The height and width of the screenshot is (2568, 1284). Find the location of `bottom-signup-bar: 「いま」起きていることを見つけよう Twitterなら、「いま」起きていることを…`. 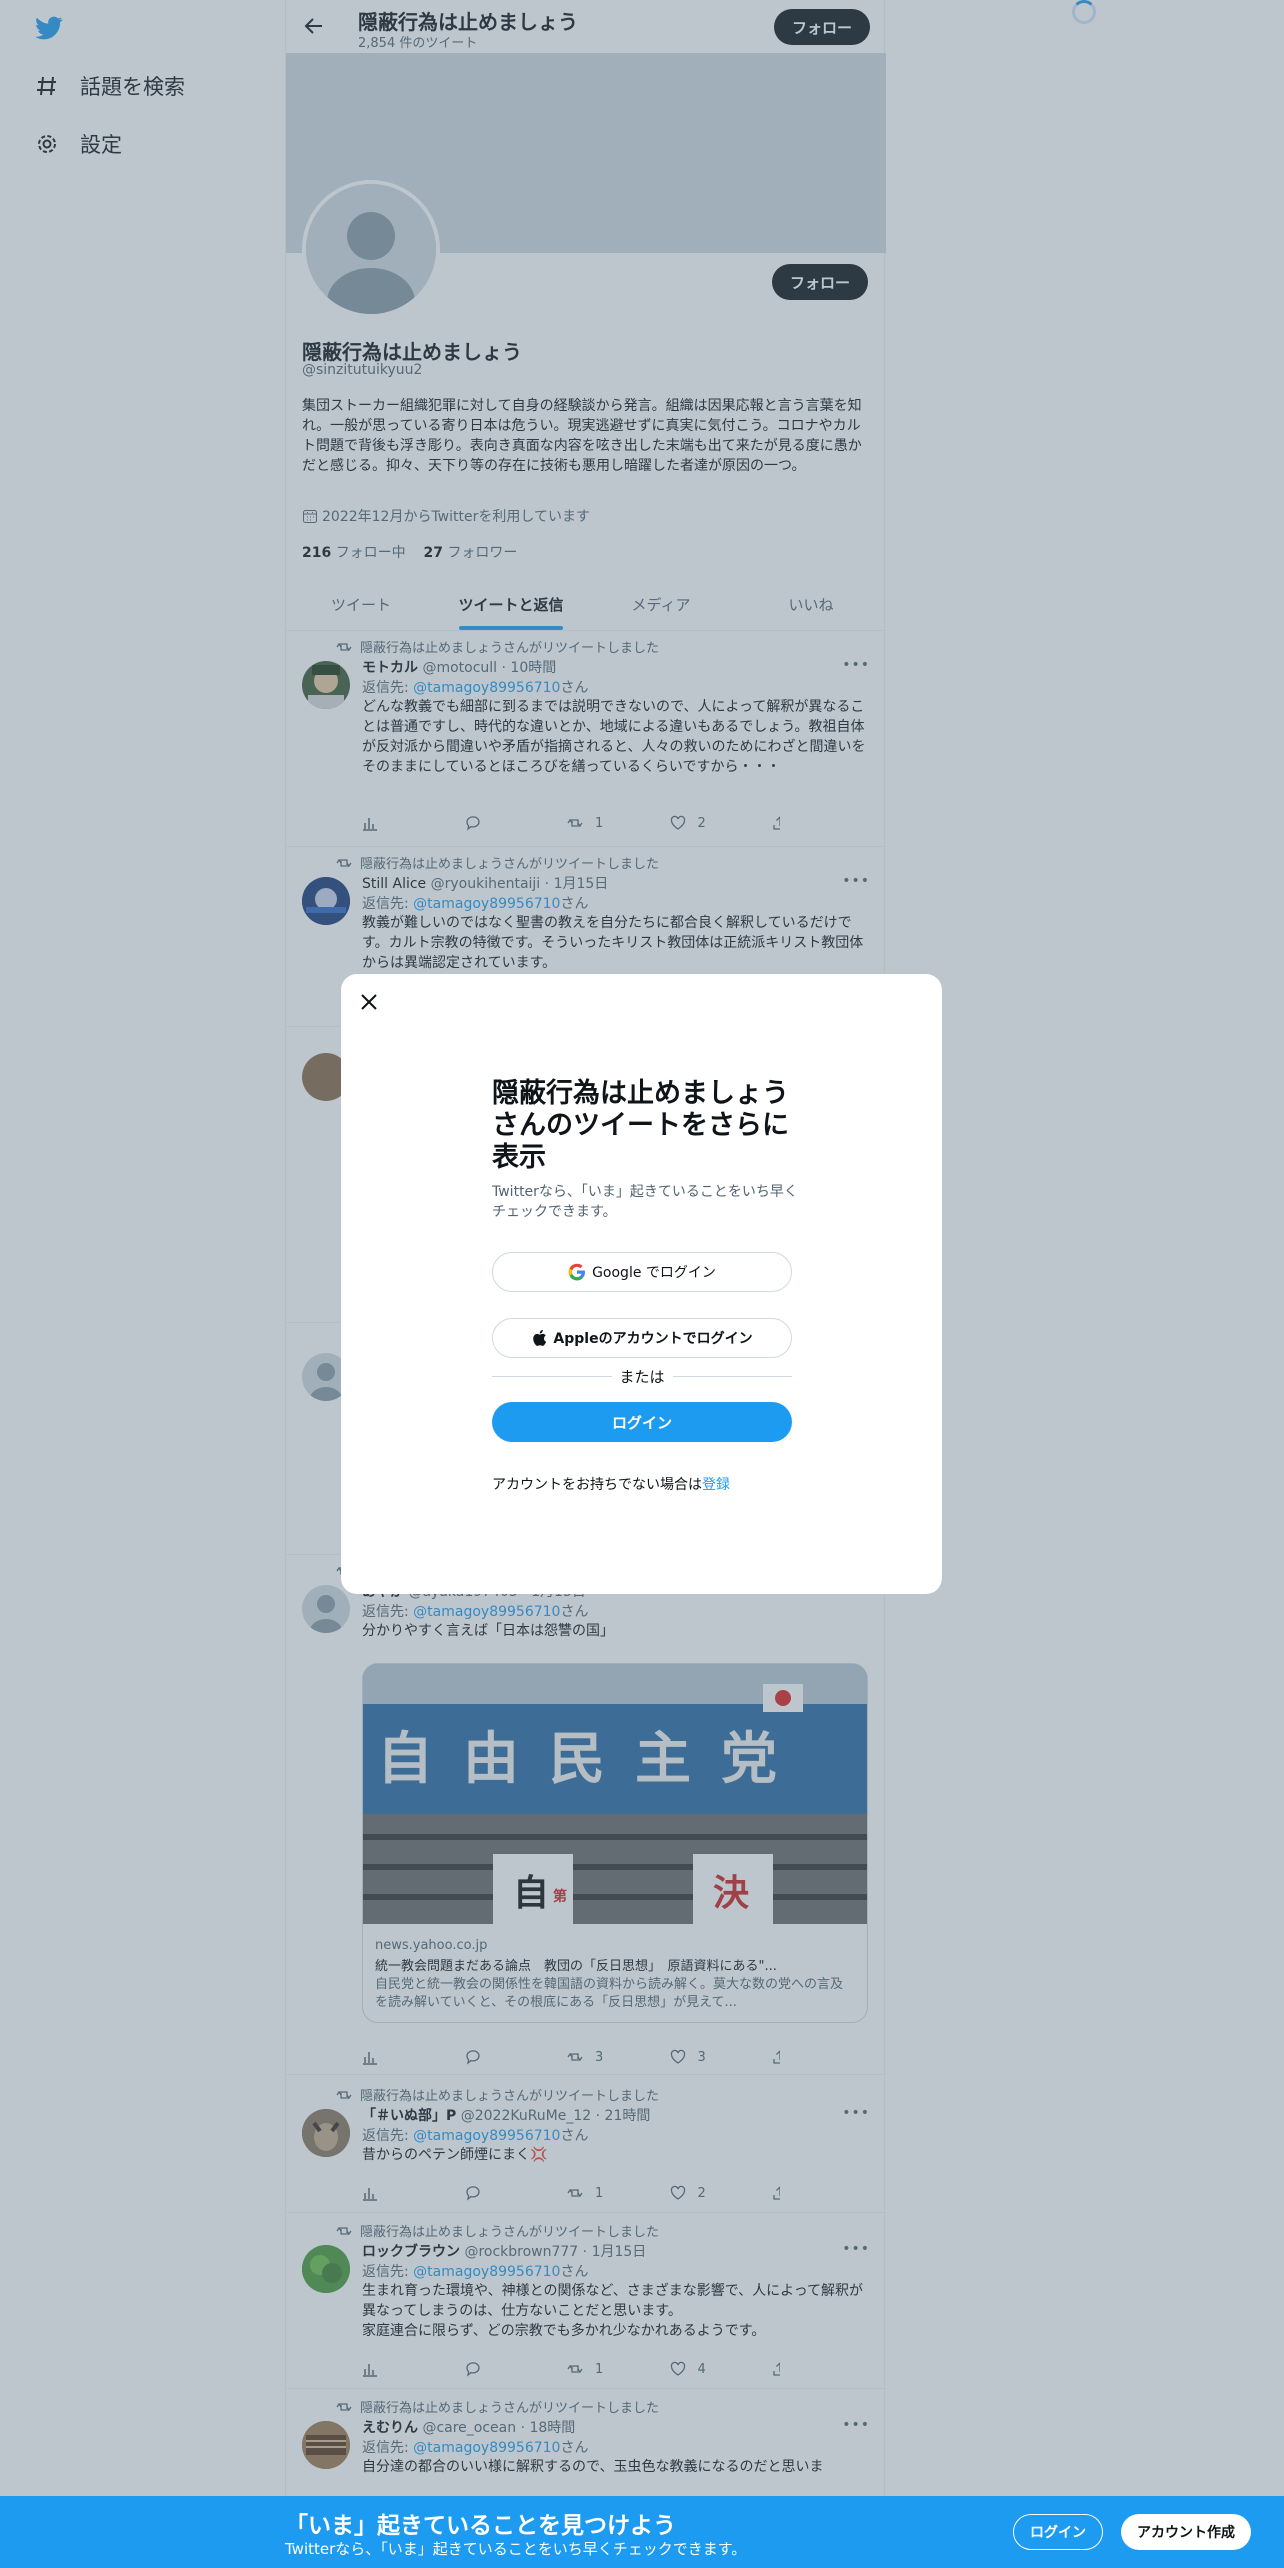

bottom-signup-bar: 「いま」起きていることを見つけよう Twitterなら、「いま」起きていることを… is located at coordinates (642, 2532).